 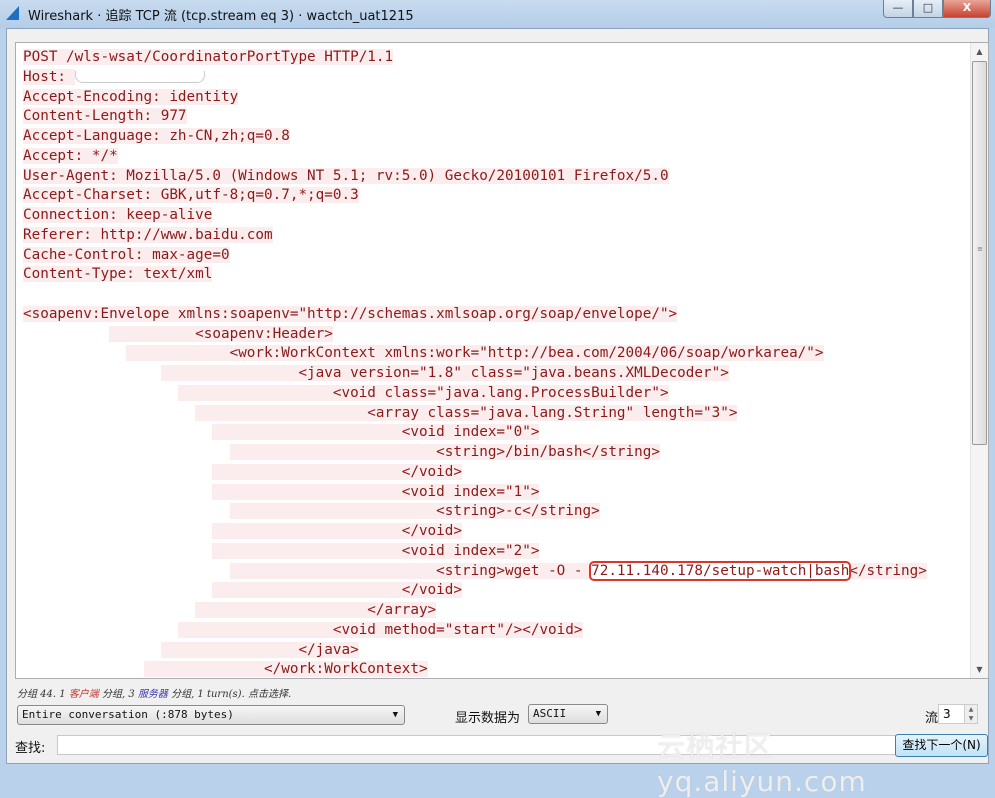 I want to click on line-text: Connection: keep-alive, so click(x=118, y=215).